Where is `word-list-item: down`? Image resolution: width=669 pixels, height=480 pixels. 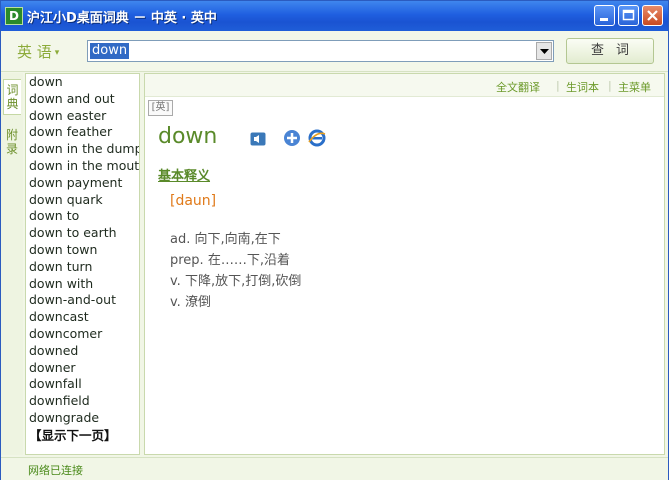 word-list-item: down is located at coordinates (82, 82).